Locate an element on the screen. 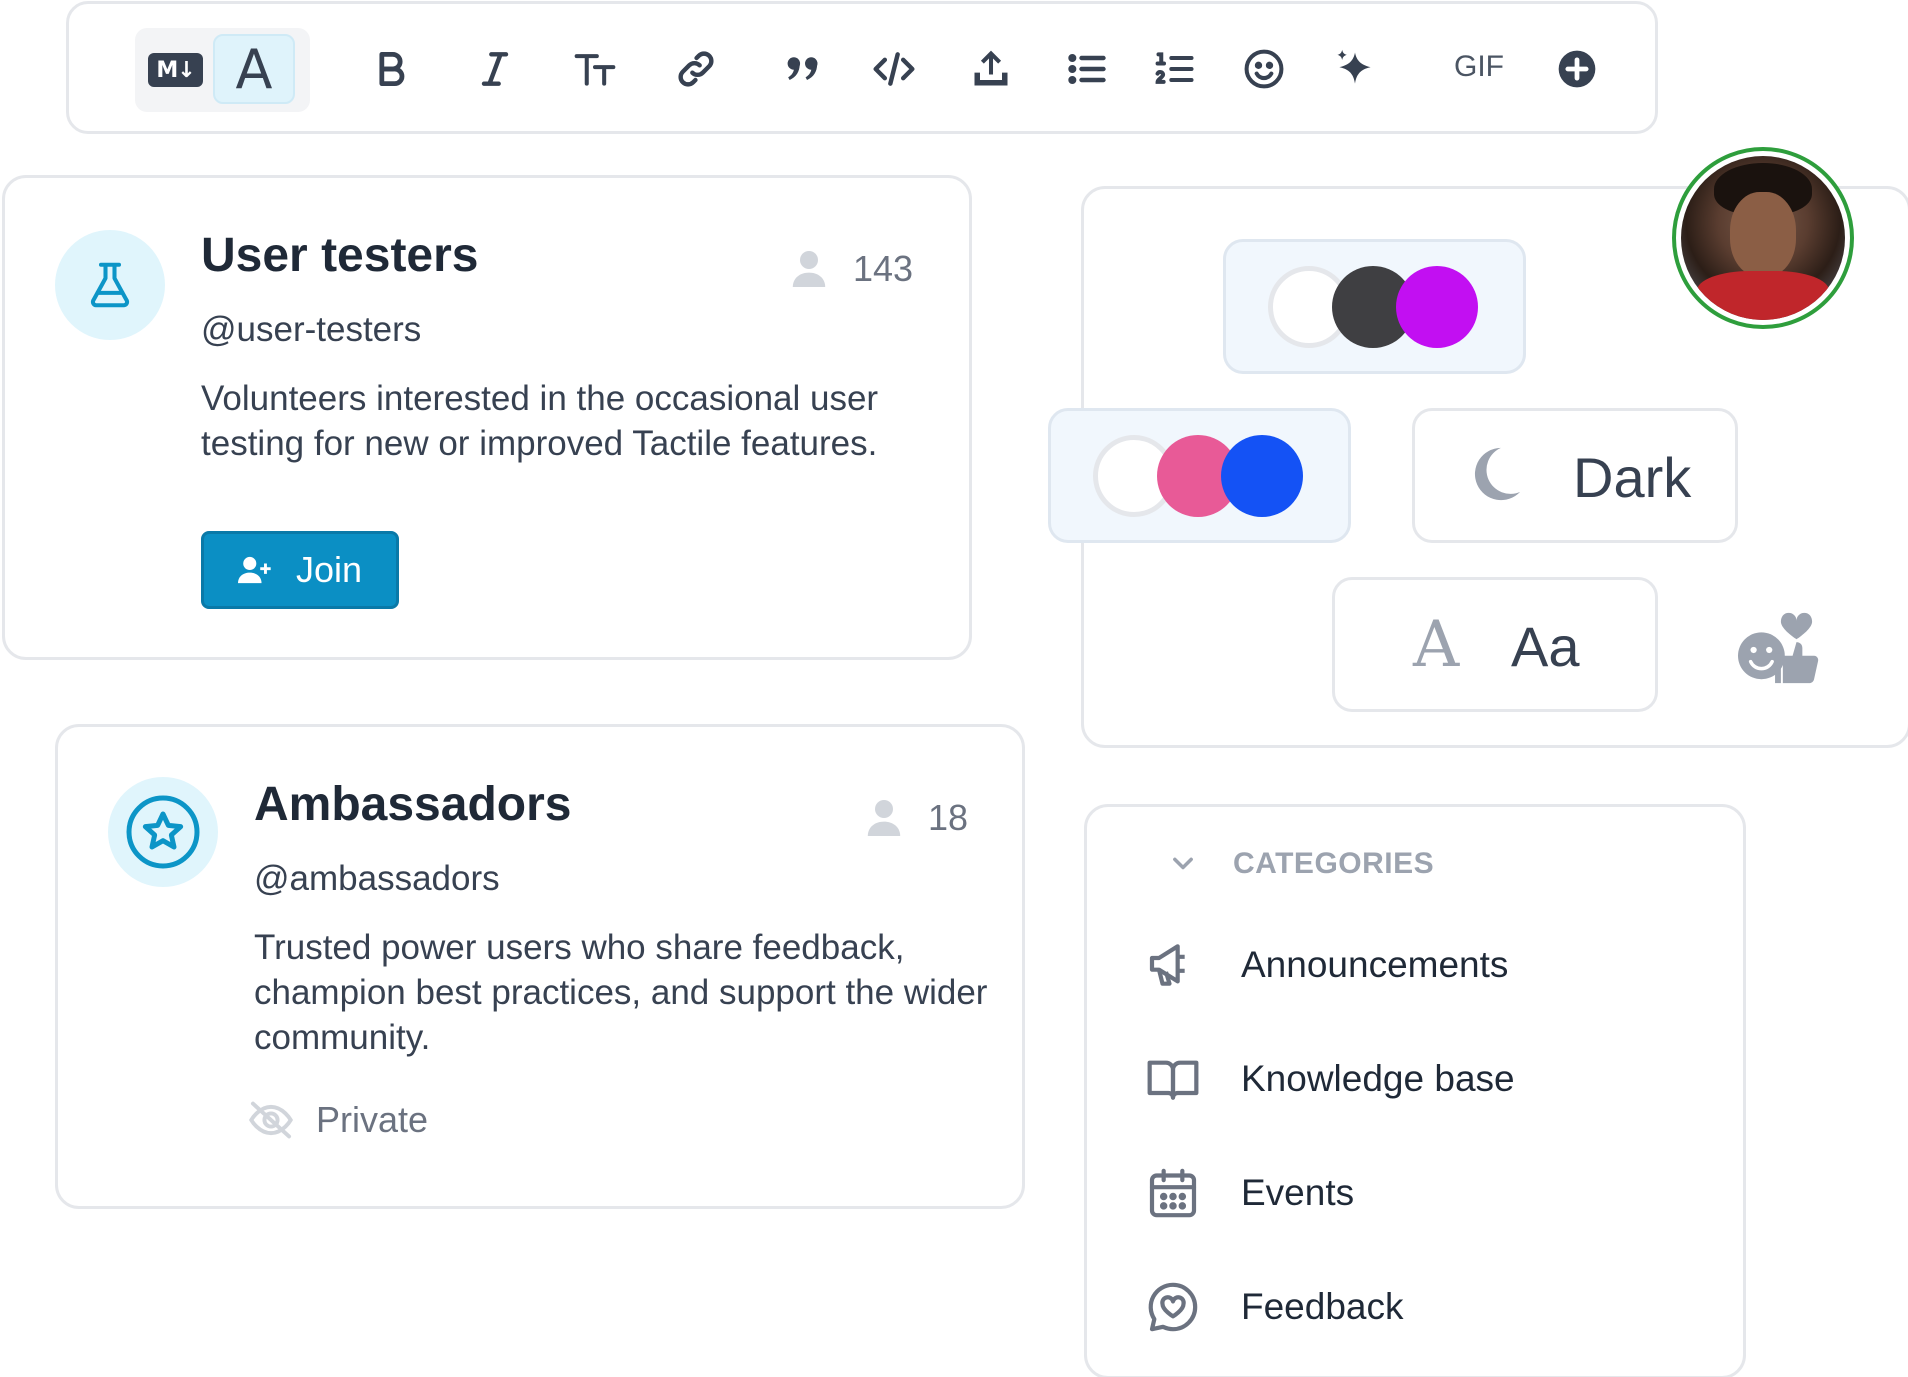 This screenshot has height=1377, width=1908. book-icon is located at coordinates (1173, 1080).